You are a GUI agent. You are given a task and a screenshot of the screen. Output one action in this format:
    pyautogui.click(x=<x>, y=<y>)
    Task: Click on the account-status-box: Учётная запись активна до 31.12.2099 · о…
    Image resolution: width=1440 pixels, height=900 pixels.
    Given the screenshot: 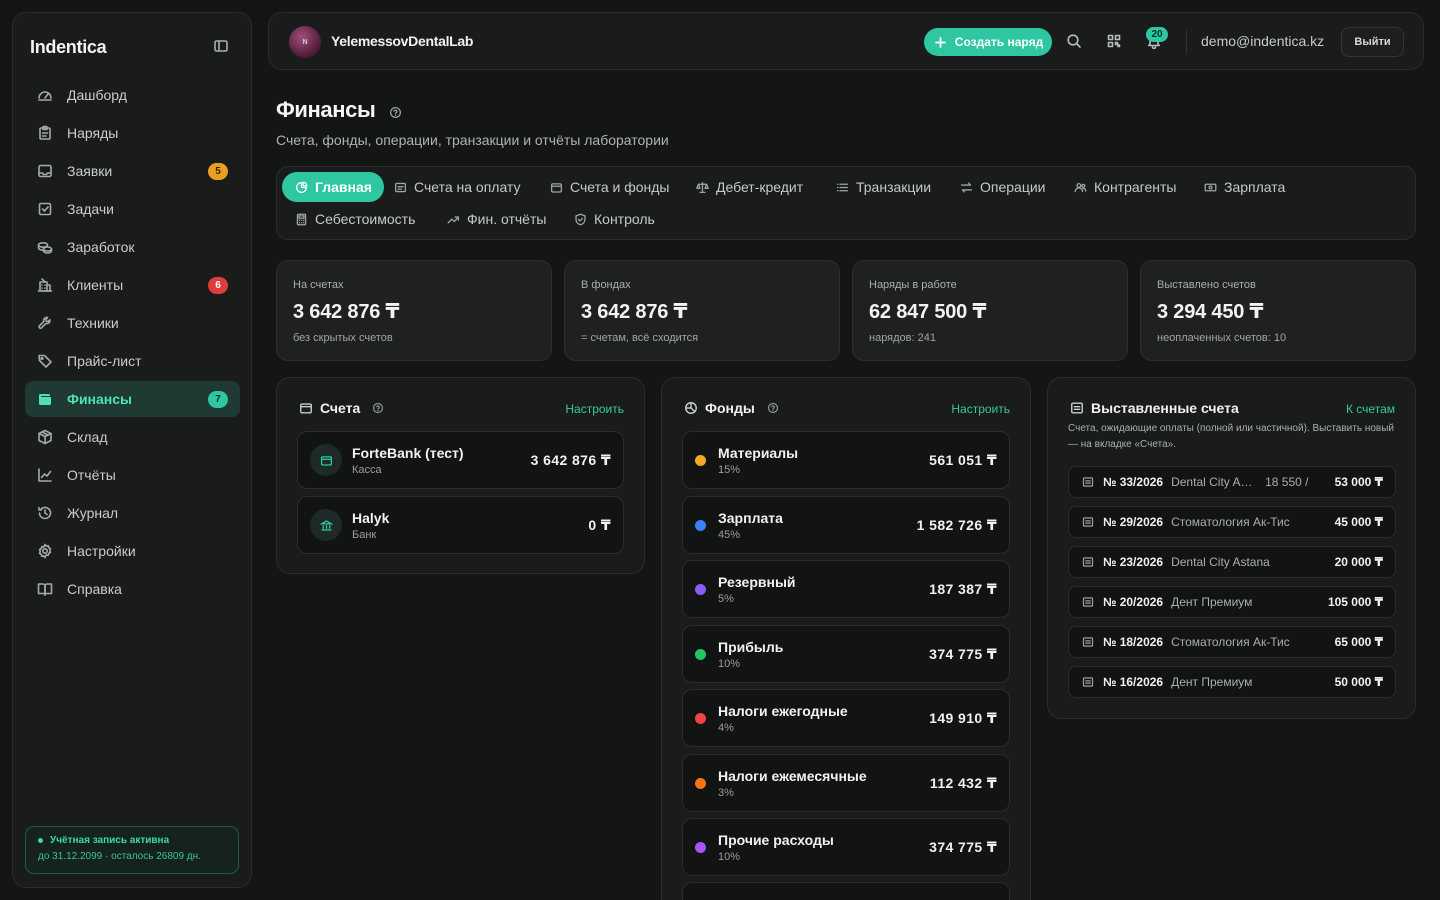 What is the action you would take?
    pyautogui.click(x=132, y=850)
    